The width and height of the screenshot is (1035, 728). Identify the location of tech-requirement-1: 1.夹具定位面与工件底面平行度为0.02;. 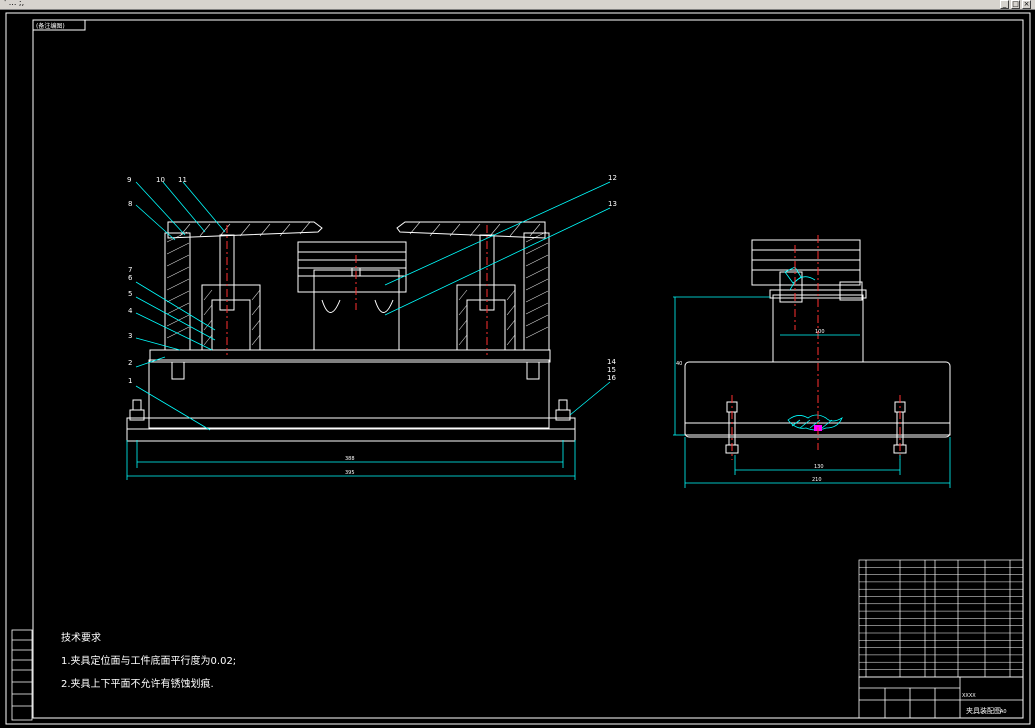
(148, 660).